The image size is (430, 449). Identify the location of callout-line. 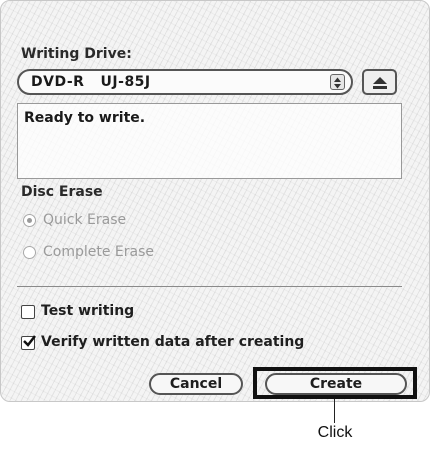
(334, 411).